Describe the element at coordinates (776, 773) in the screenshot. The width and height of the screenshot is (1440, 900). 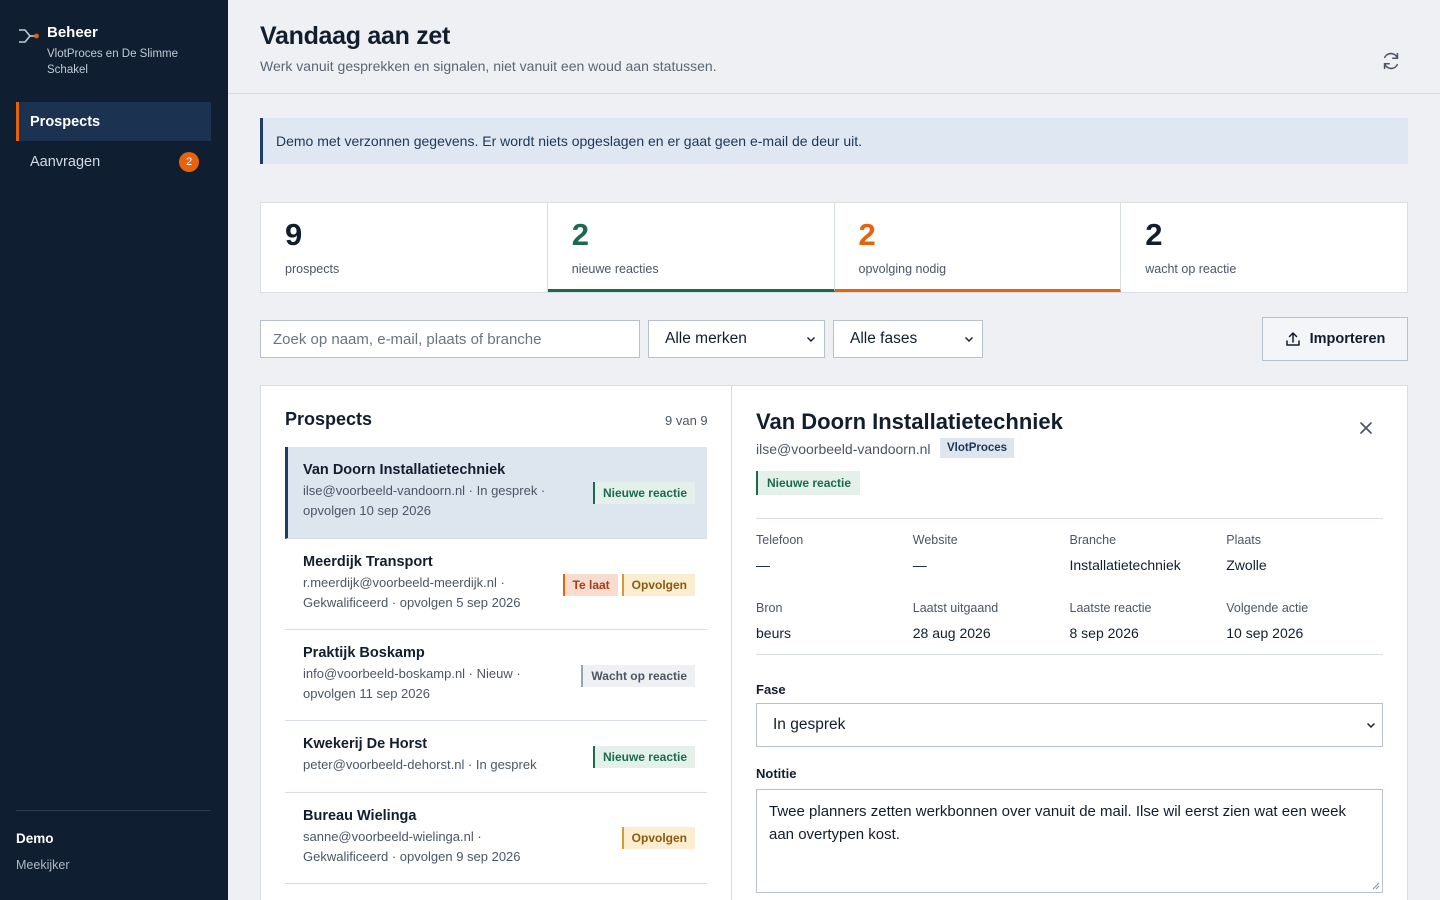
I see `note-label: Notitie` at that location.